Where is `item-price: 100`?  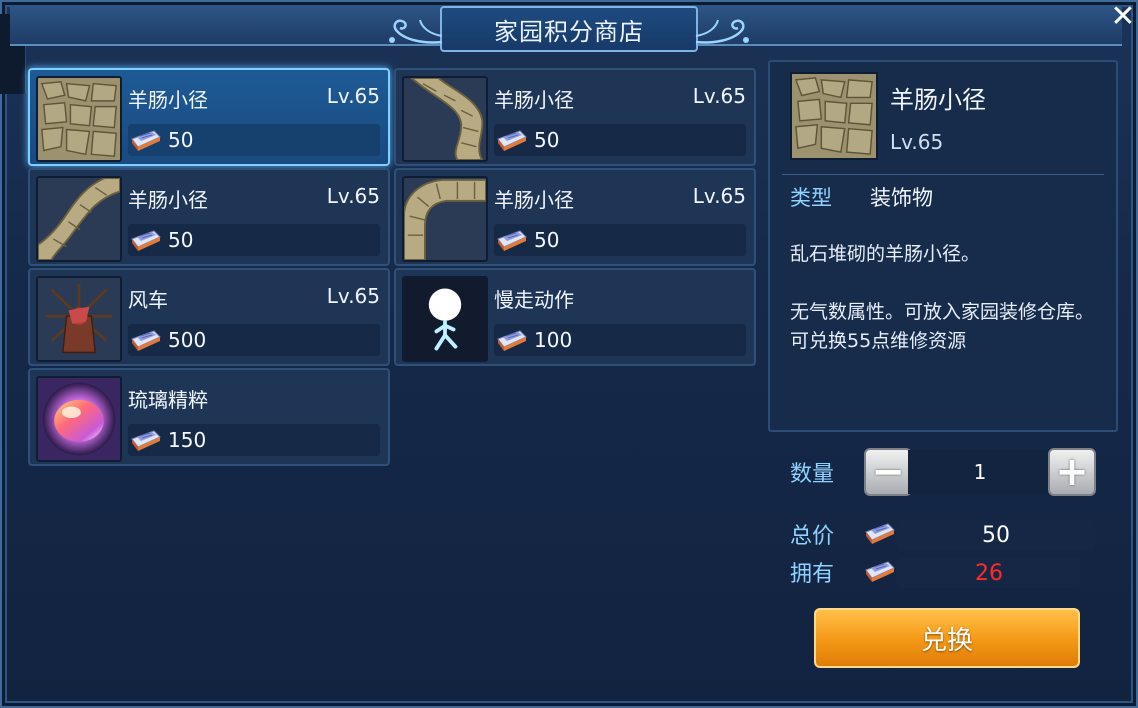
item-price: 100 is located at coordinates (553, 340).